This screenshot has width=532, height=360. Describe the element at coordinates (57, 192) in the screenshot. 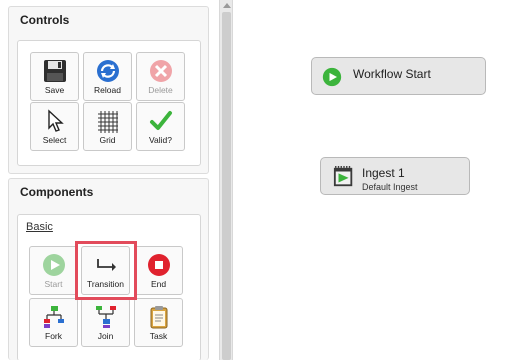

I see `components-title: Components` at that location.